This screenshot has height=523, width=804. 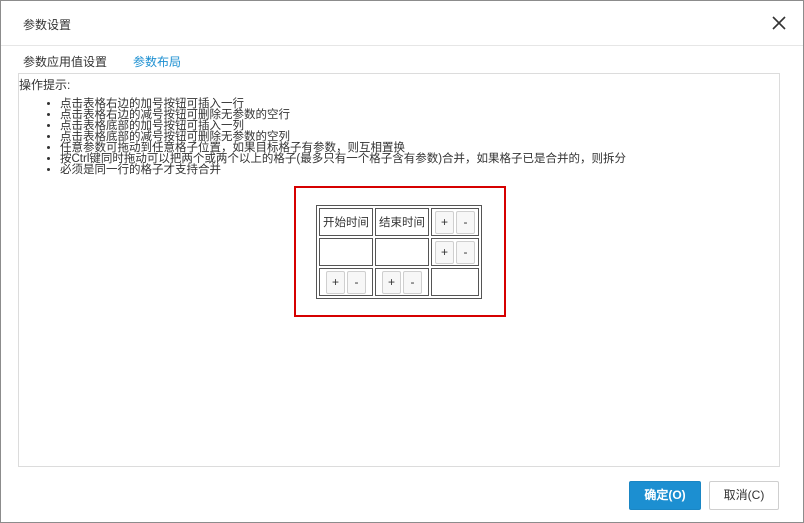 I want to click on grid-corner-cell, so click(x=455, y=282).